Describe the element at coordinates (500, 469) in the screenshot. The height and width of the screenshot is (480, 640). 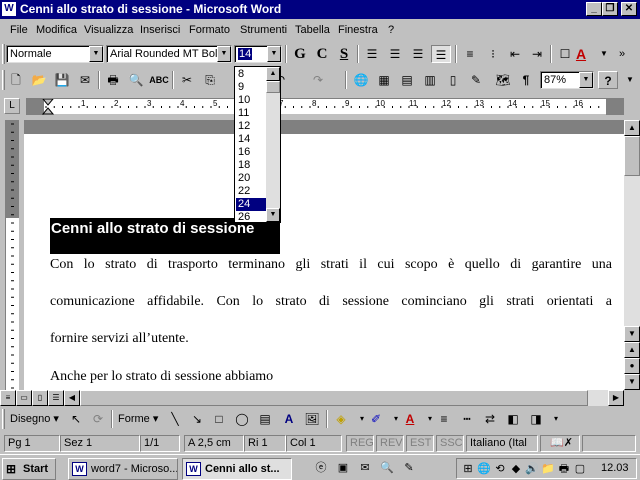
I see `sync-icon: ⟲` at that location.